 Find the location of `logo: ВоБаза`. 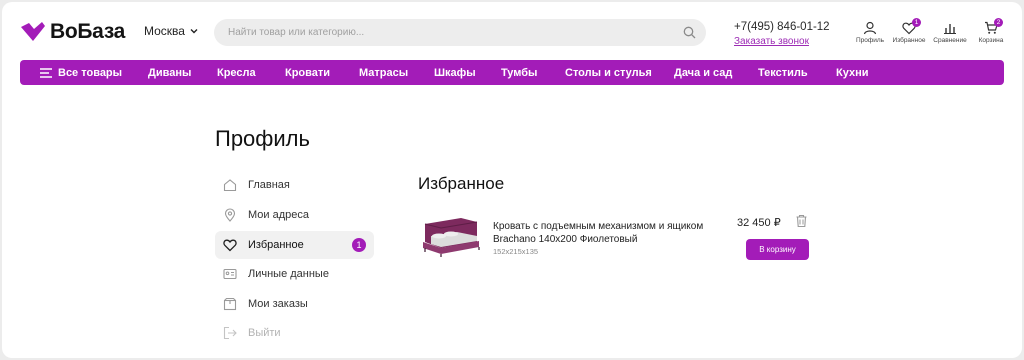

logo: ВоБаза is located at coordinates (72, 32).